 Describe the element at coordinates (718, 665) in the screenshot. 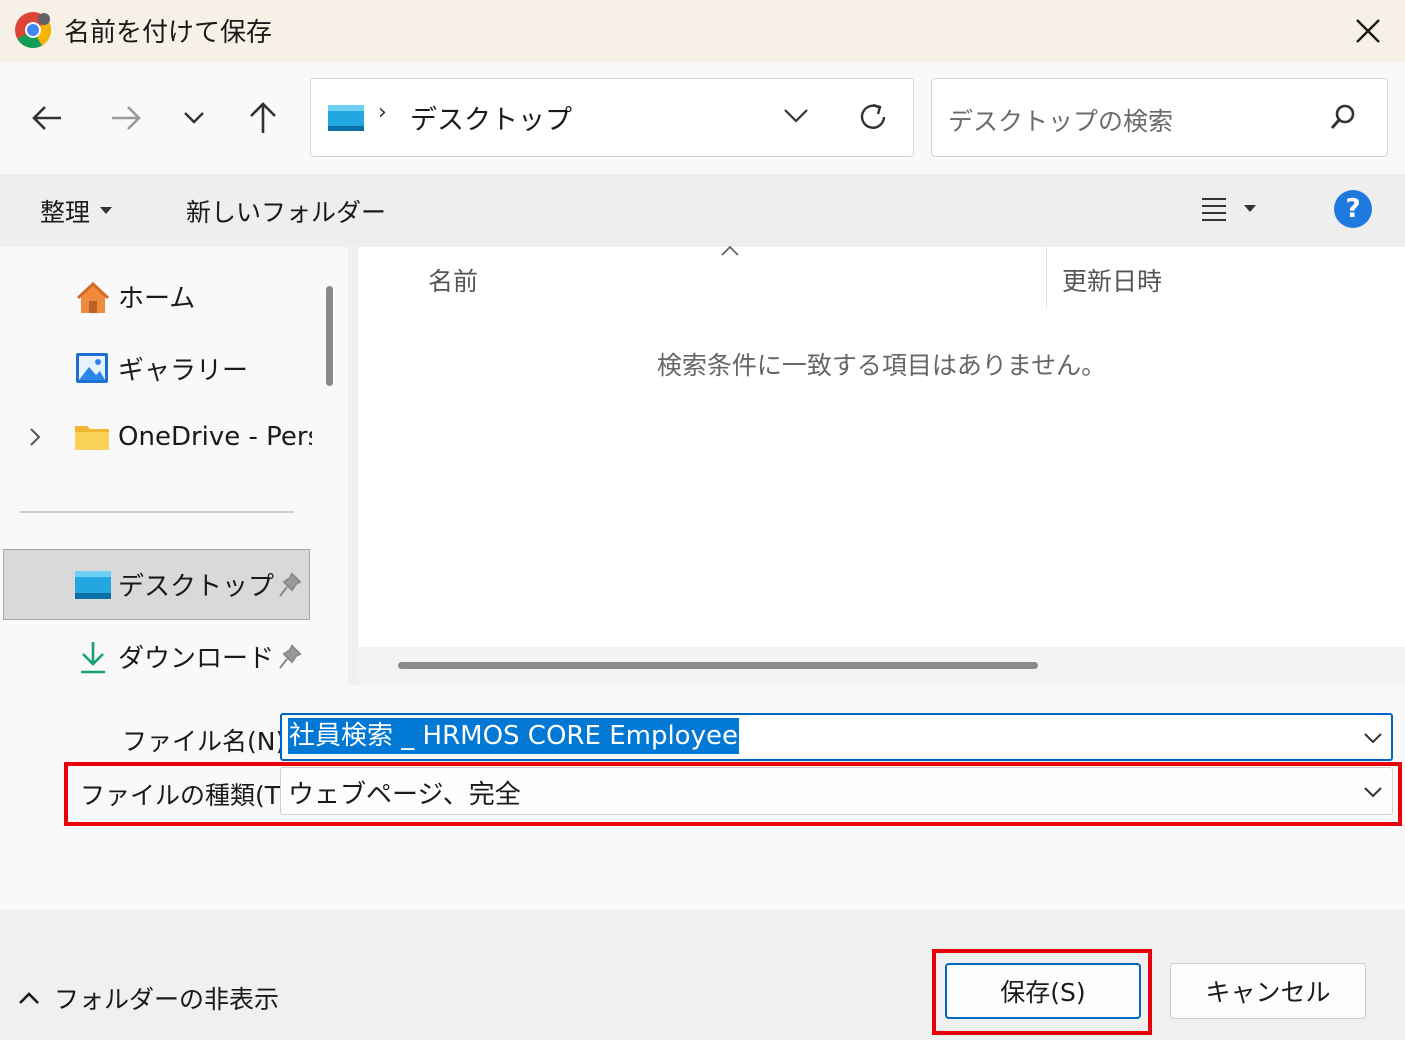

I see `horizontal-scrollbar-thumb` at that location.